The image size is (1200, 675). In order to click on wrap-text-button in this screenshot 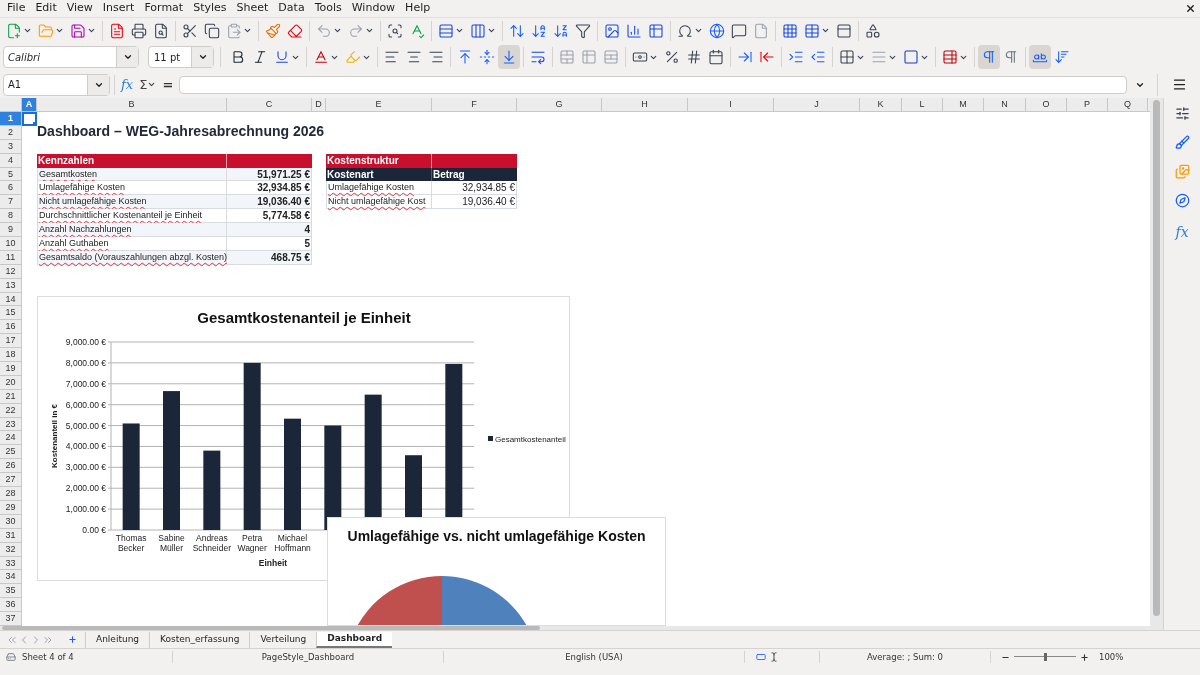, I will do `click(1040, 57)`.